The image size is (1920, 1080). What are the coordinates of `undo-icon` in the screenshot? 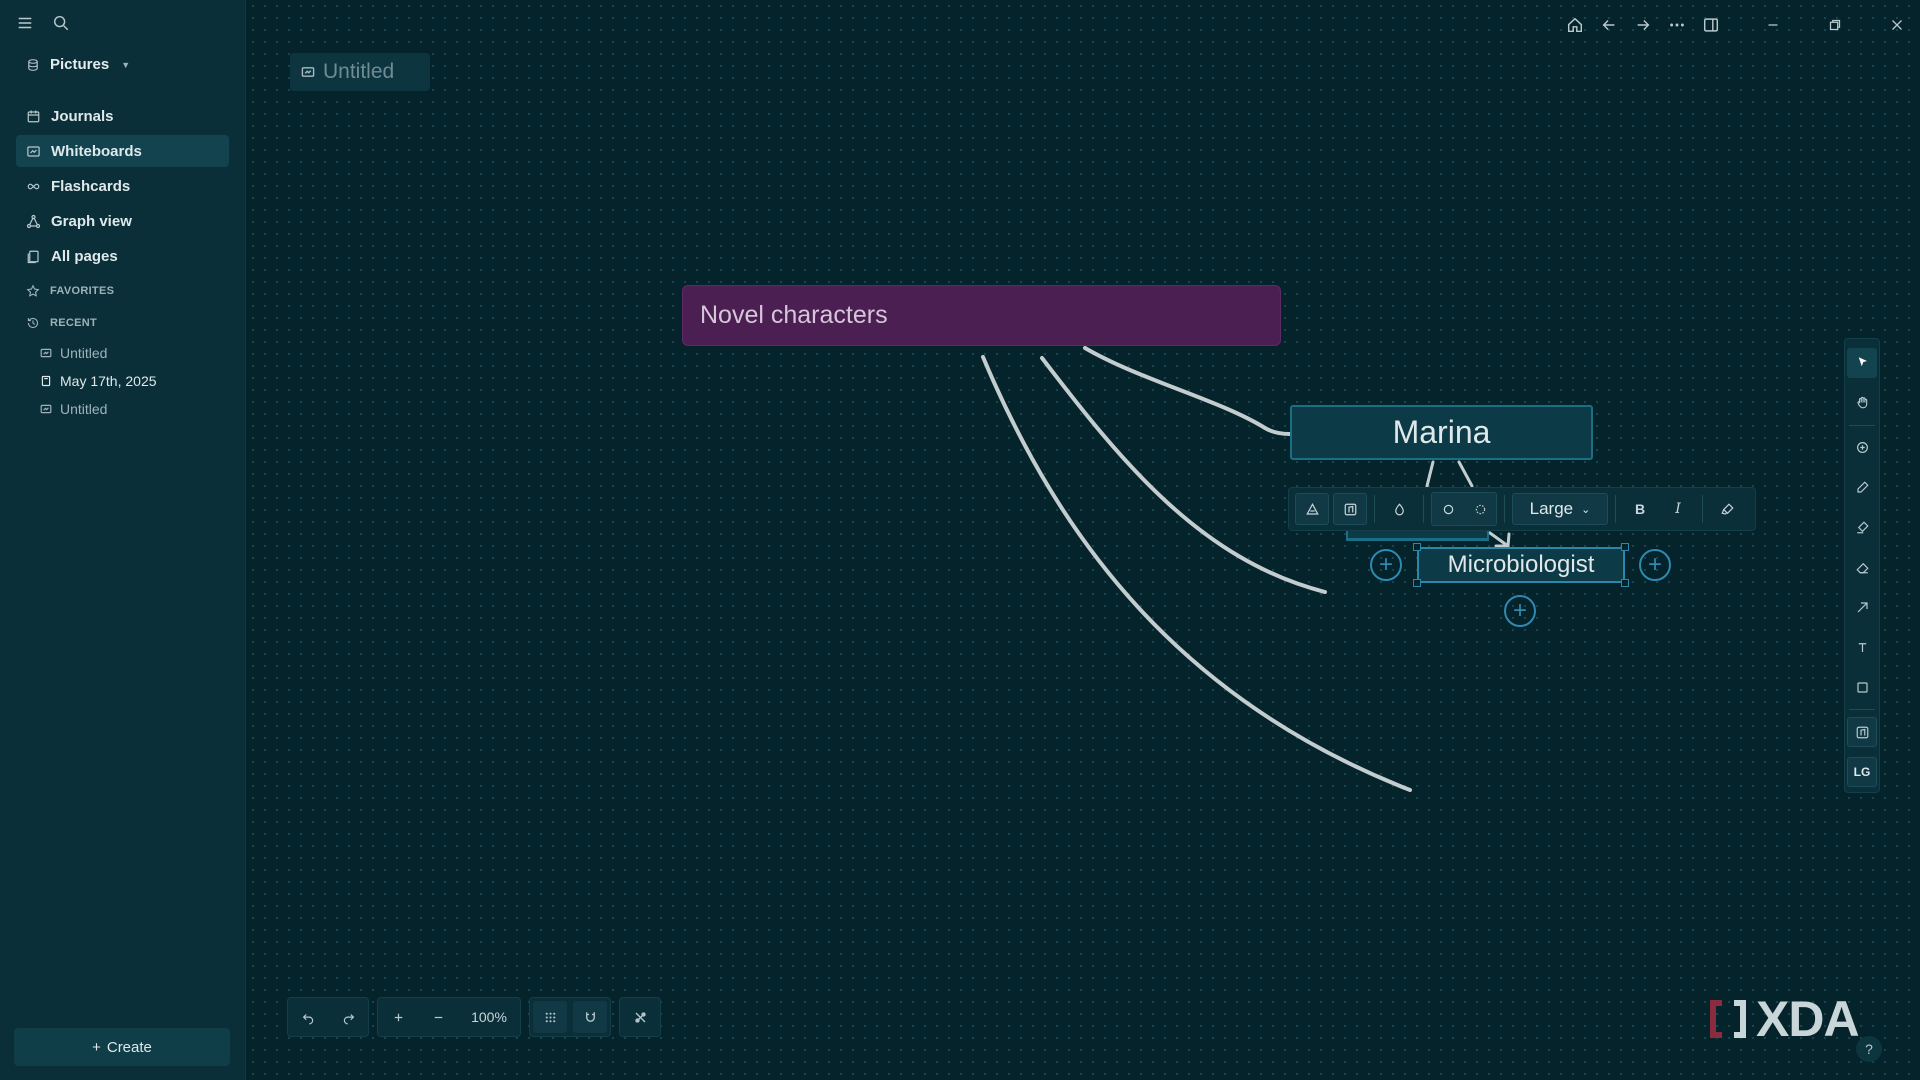 It's located at (307, 1018).